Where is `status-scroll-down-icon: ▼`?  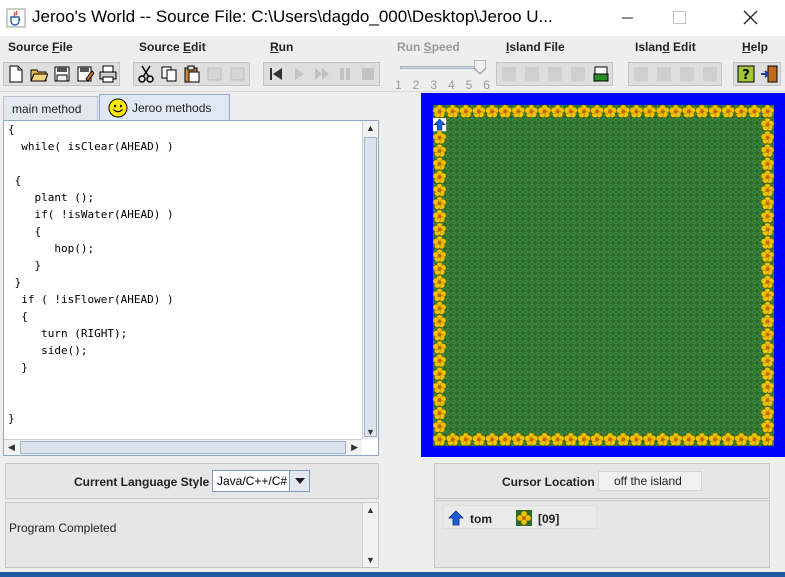
status-scroll-down-icon: ▼ is located at coordinates (370, 560).